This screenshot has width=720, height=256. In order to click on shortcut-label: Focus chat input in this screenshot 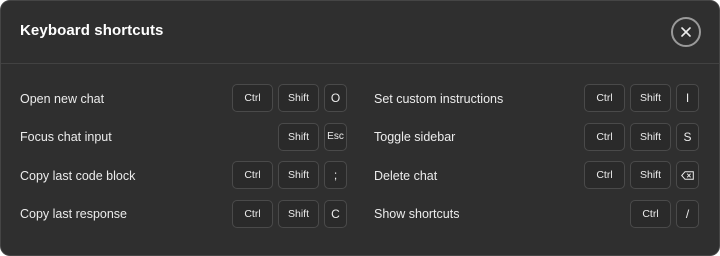, I will do `click(66, 137)`.